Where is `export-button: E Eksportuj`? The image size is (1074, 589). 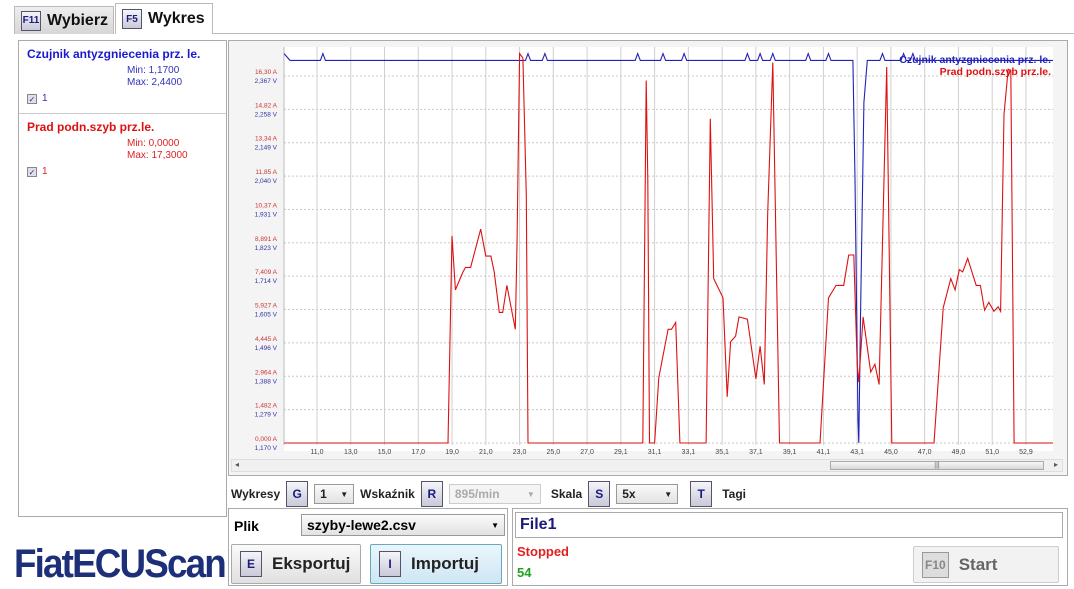 export-button: E Eksportuj is located at coordinates (296, 564).